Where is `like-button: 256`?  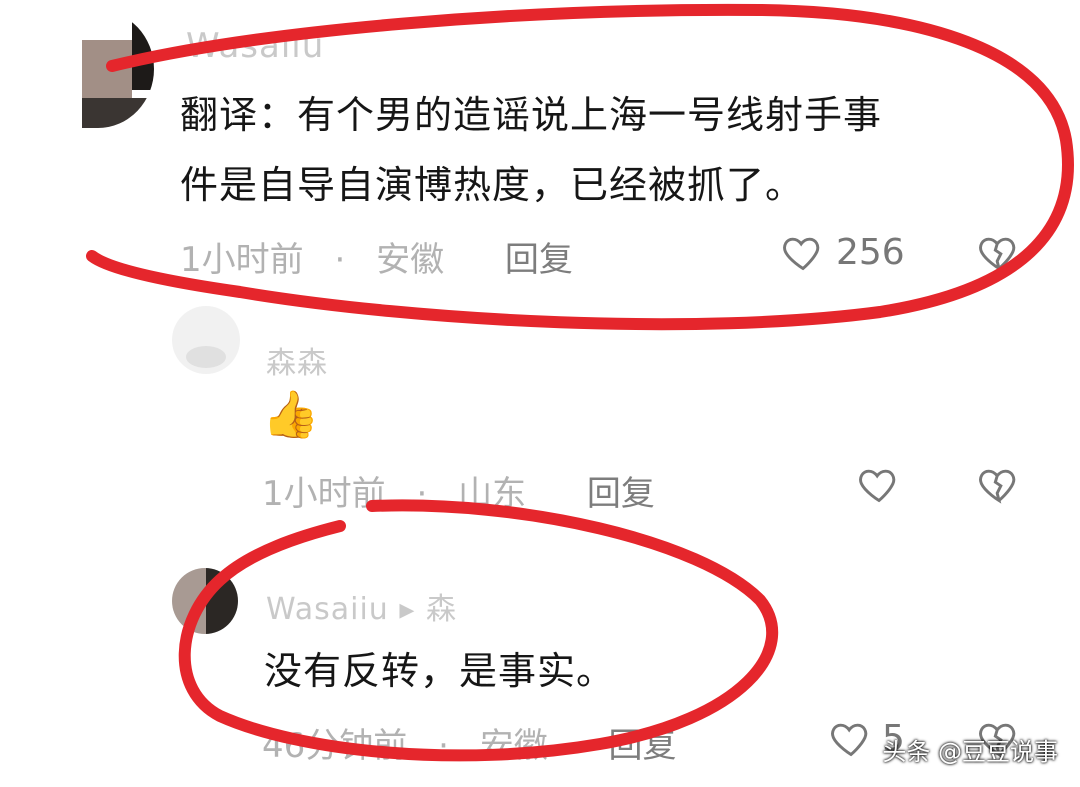
like-button: 256 is located at coordinates (842, 252).